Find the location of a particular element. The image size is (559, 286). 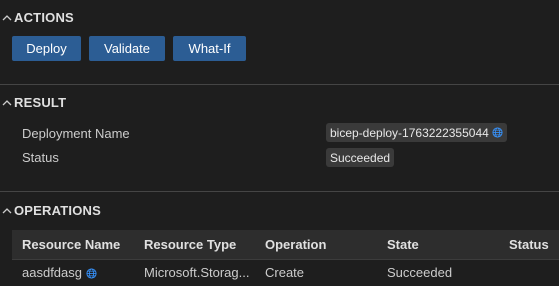

what-if-button: What-If is located at coordinates (209, 48).